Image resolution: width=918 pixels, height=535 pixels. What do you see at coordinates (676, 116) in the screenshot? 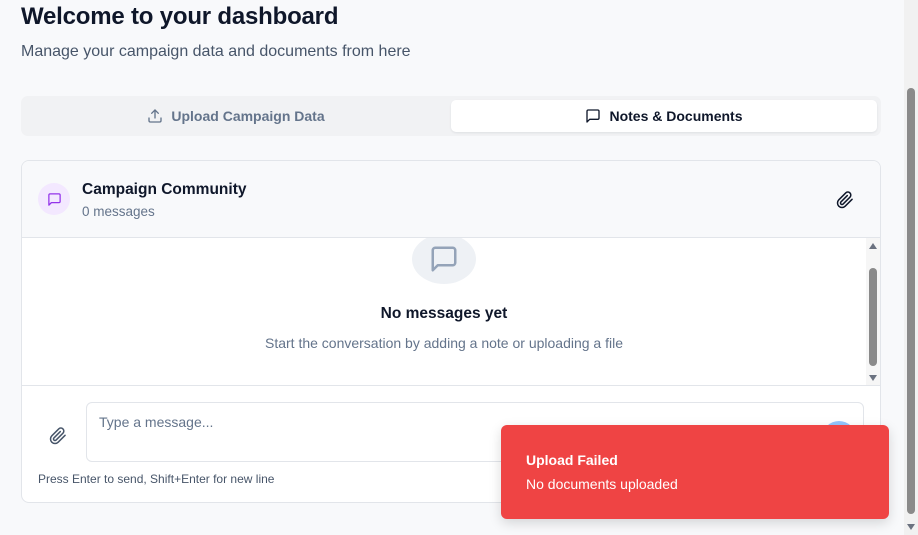
I see `tab-notes-label: Notes & Documents` at bounding box center [676, 116].